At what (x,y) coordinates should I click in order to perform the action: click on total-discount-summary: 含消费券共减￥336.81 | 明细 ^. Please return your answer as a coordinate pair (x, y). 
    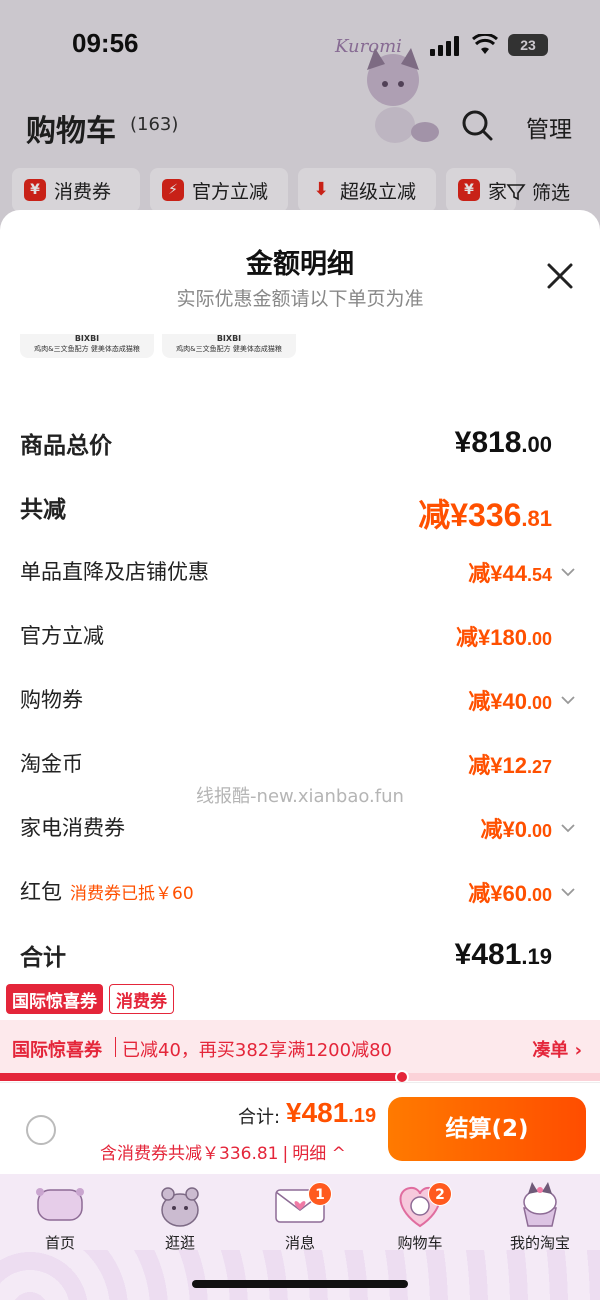
    Looking at the image, I should click on (223, 1154).